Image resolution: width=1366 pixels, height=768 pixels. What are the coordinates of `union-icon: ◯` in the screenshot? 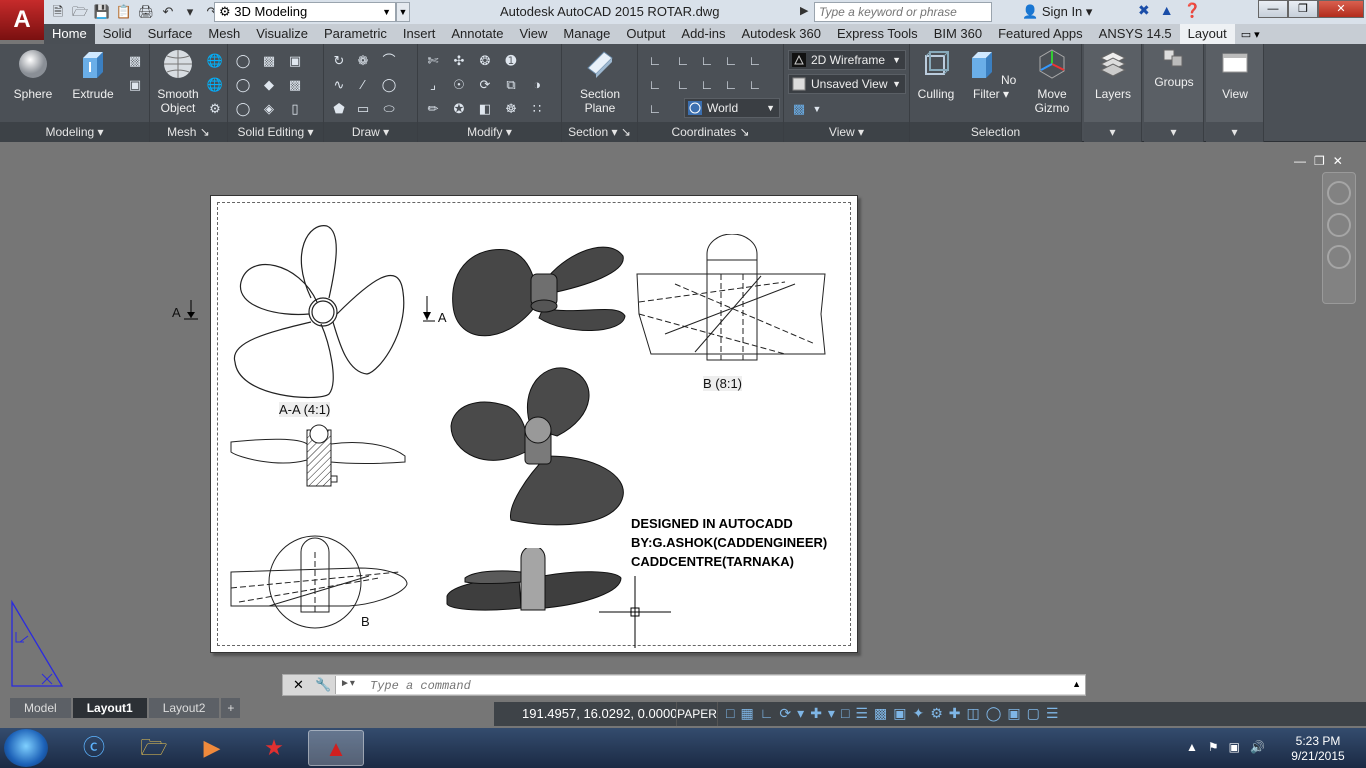 It's located at (243, 61).